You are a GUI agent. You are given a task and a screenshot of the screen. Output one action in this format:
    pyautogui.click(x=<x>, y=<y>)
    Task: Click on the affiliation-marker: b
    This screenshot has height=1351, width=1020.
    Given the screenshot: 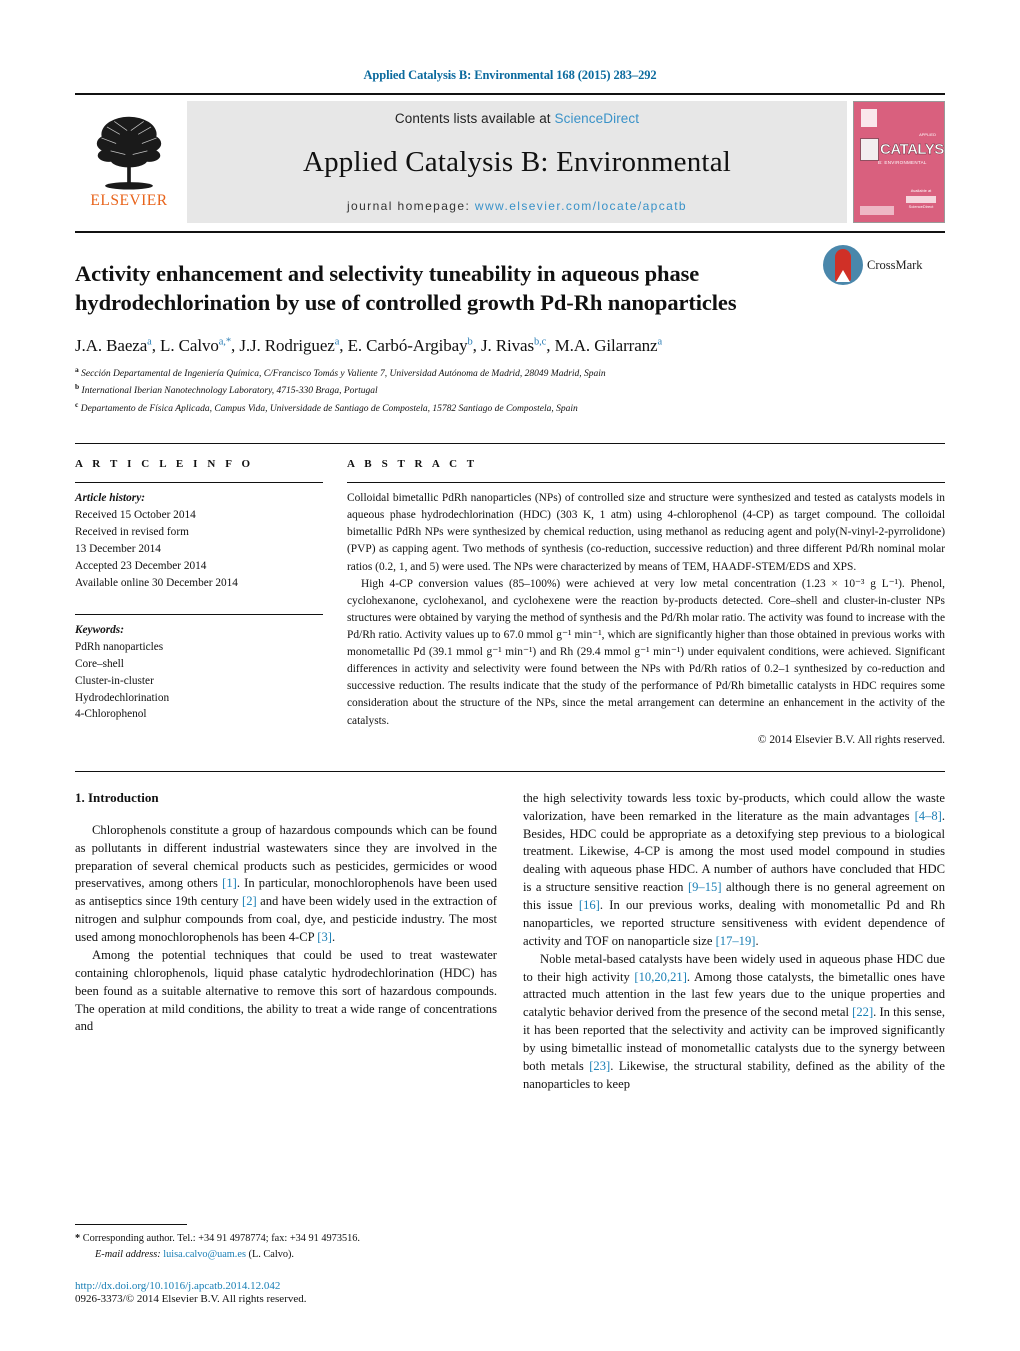 What is the action you would take?
    pyautogui.click(x=77, y=387)
    